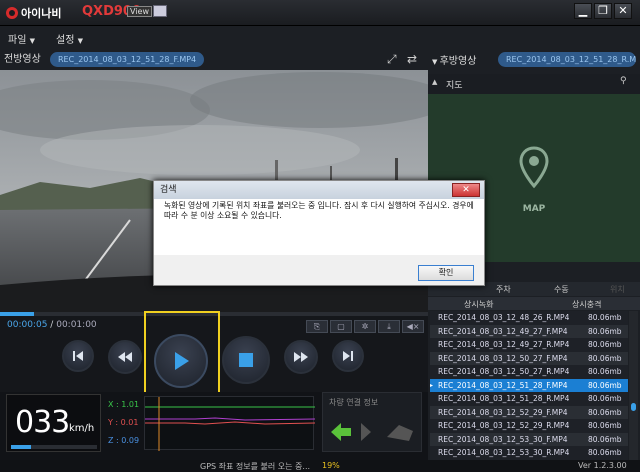 Image resolution: width=640 pixels, height=472 pixels. I want to click on camera-icon, so click(160, 11).